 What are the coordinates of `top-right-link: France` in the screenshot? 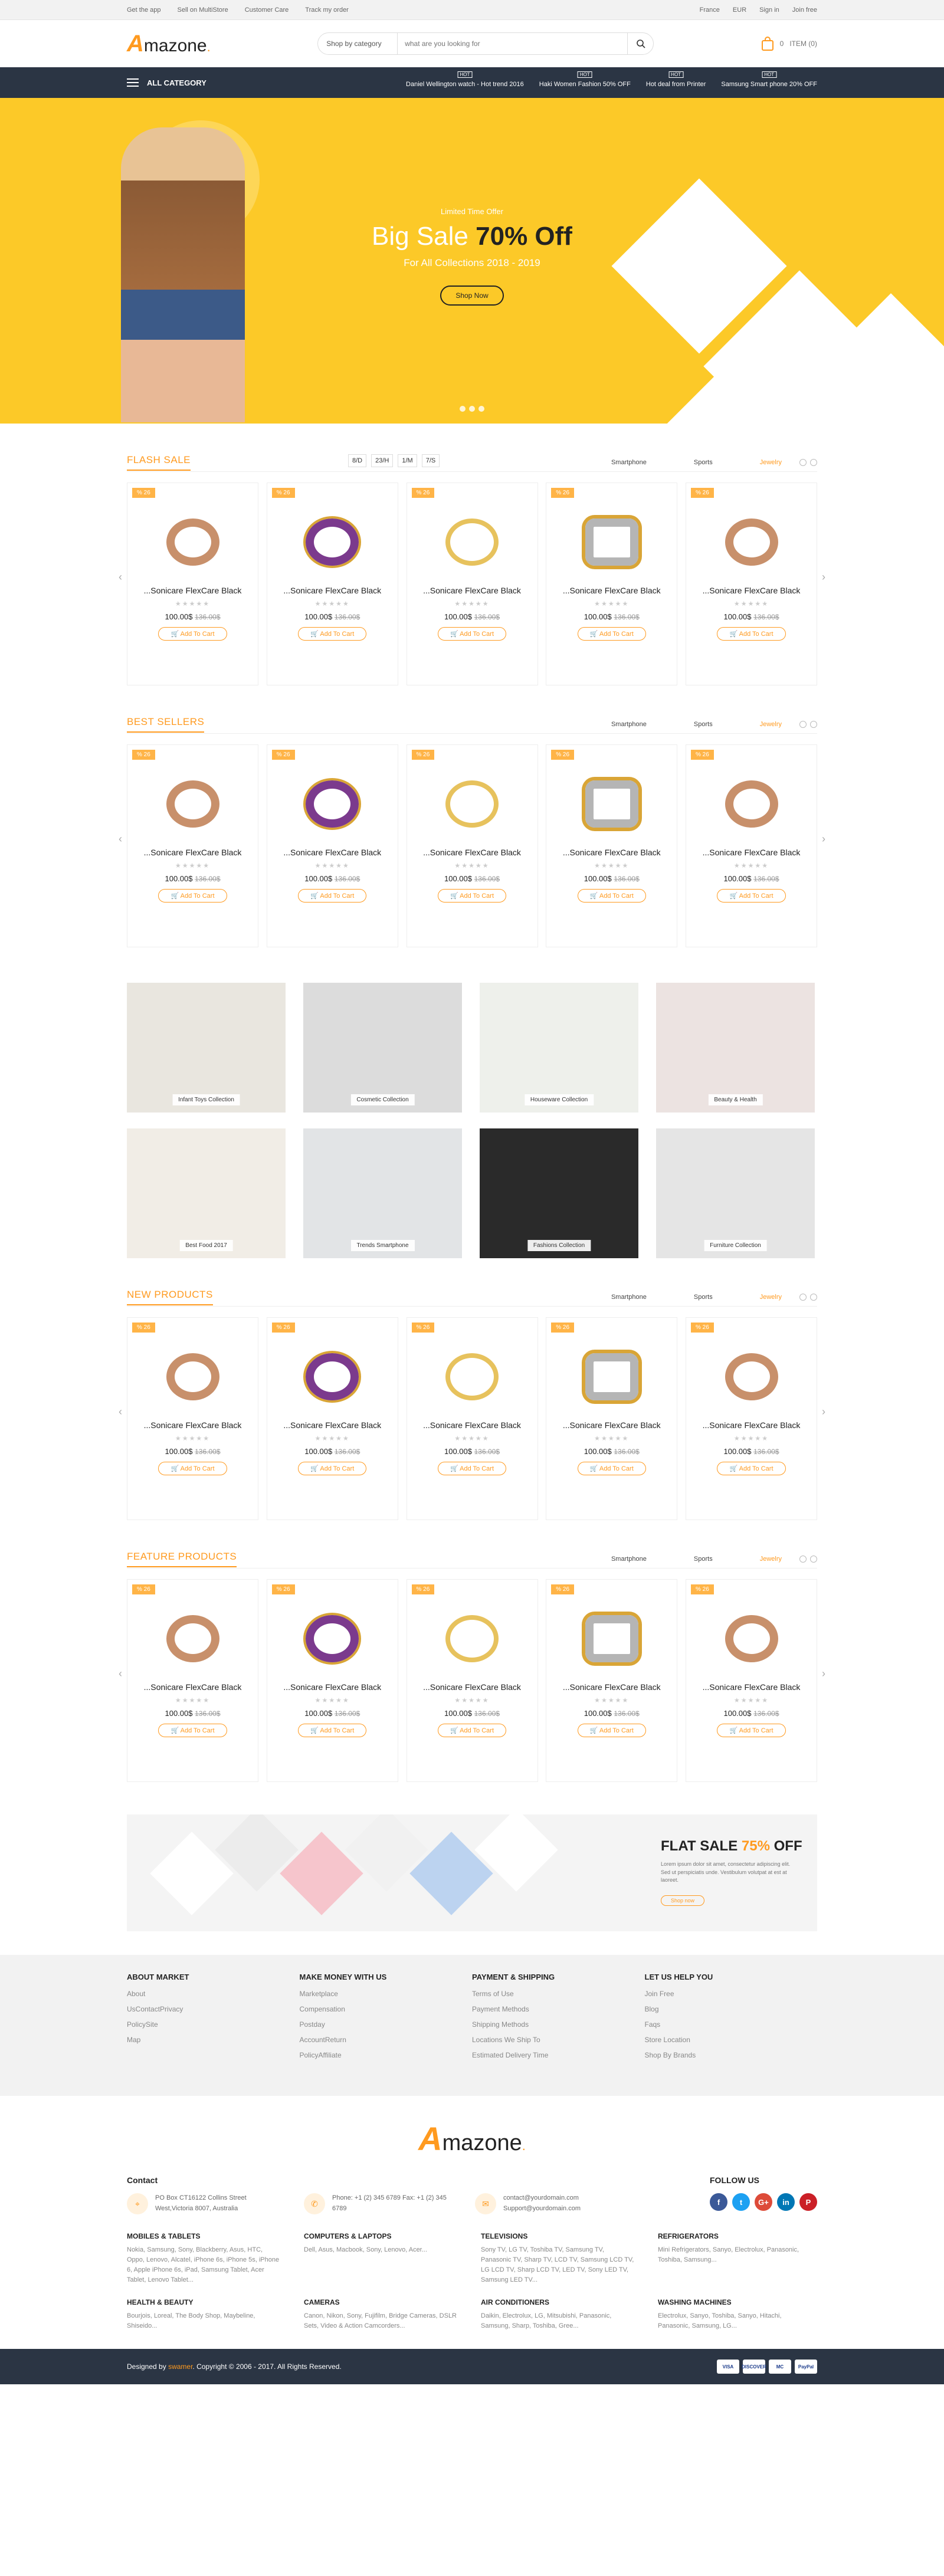 It's located at (710, 10).